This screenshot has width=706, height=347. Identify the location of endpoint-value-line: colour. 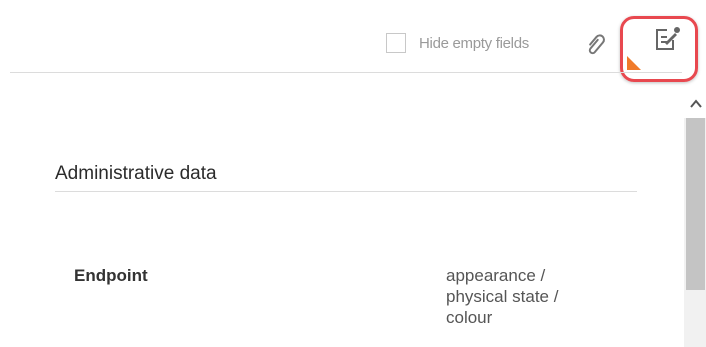
(469, 317).